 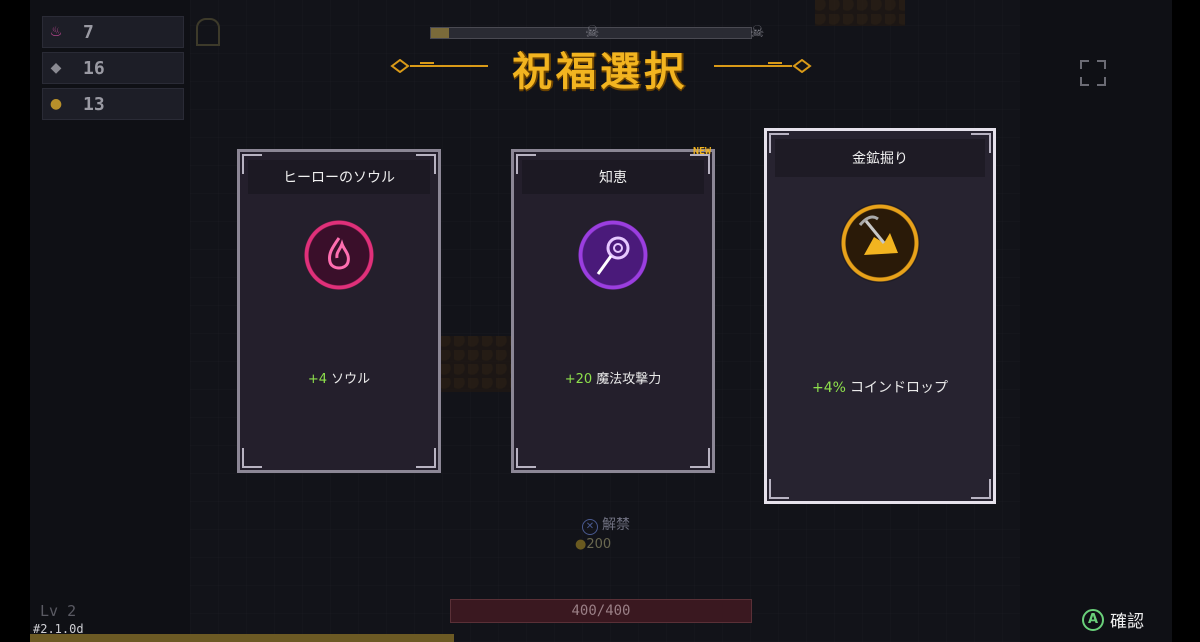 I want to click on stat-bonus: +4, so click(x=317, y=379).